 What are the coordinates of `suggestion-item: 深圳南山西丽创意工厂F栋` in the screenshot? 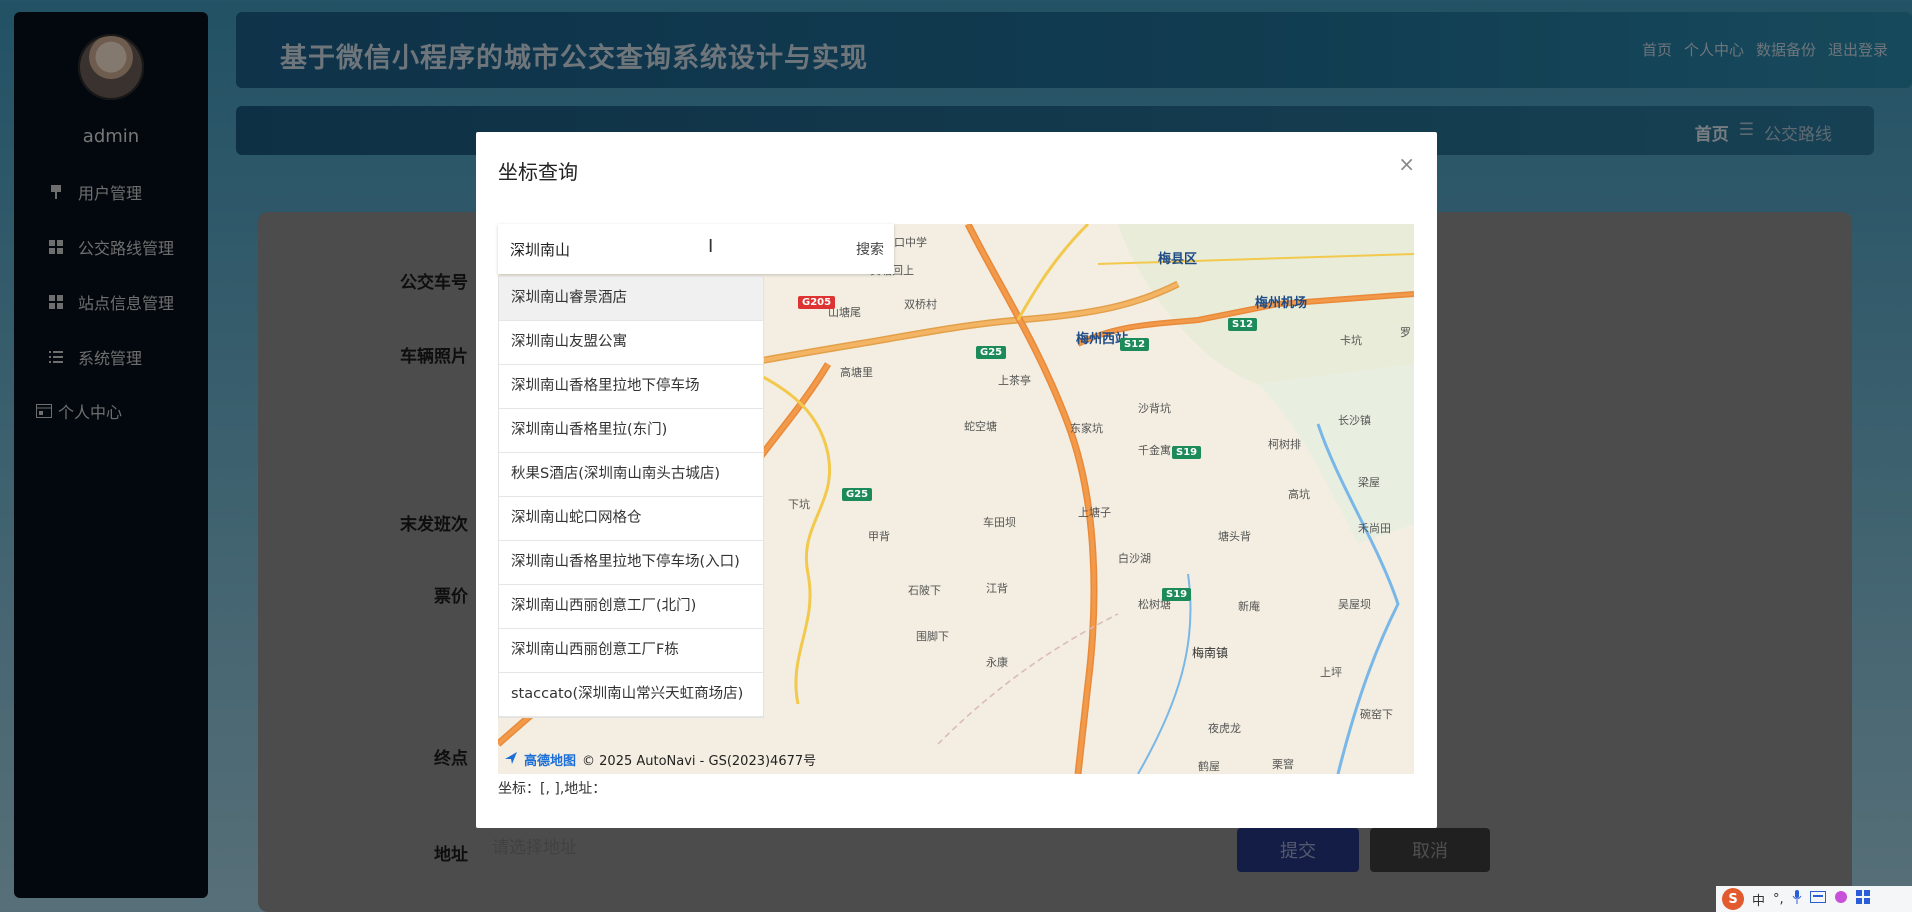 It's located at (631, 651).